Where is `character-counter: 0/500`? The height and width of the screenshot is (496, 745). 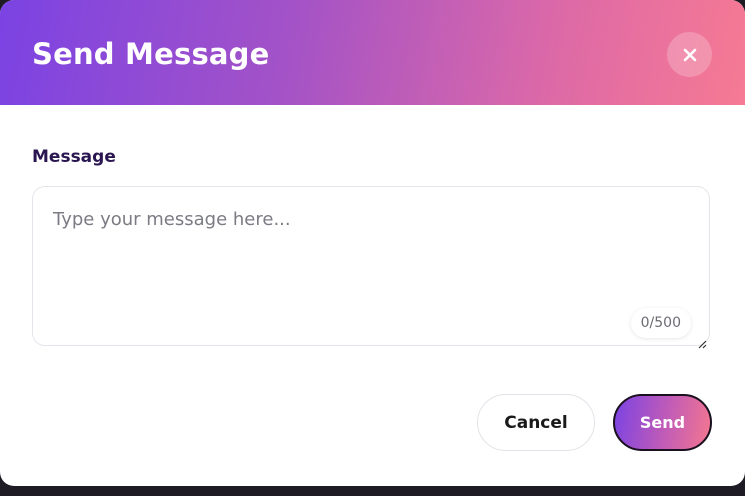 character-counter: 0/500 is located at coordinates (660, 323).